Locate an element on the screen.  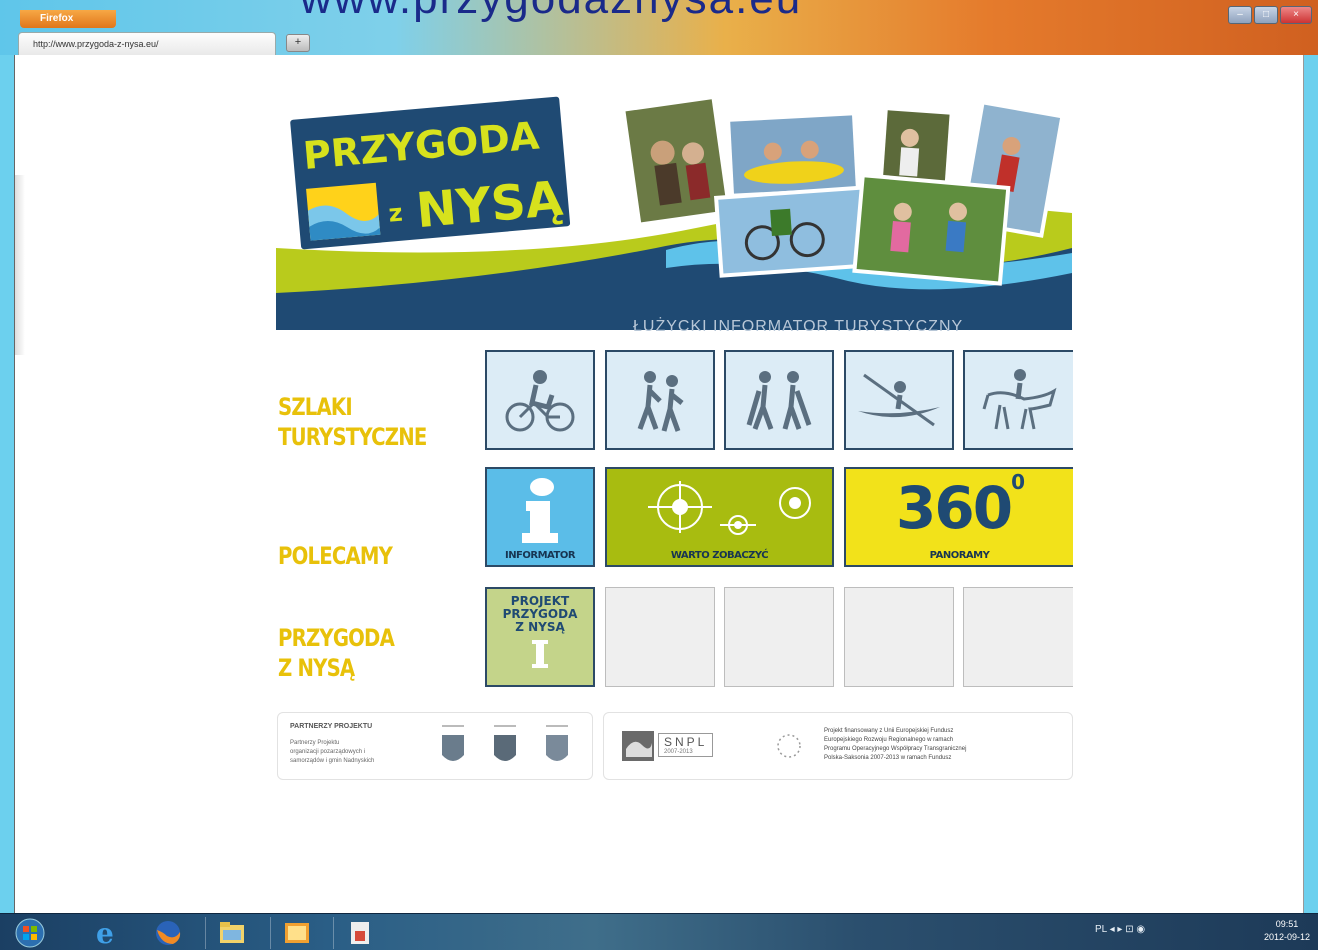
taskbar-ie-button: e is located at coordinates (106, 933).